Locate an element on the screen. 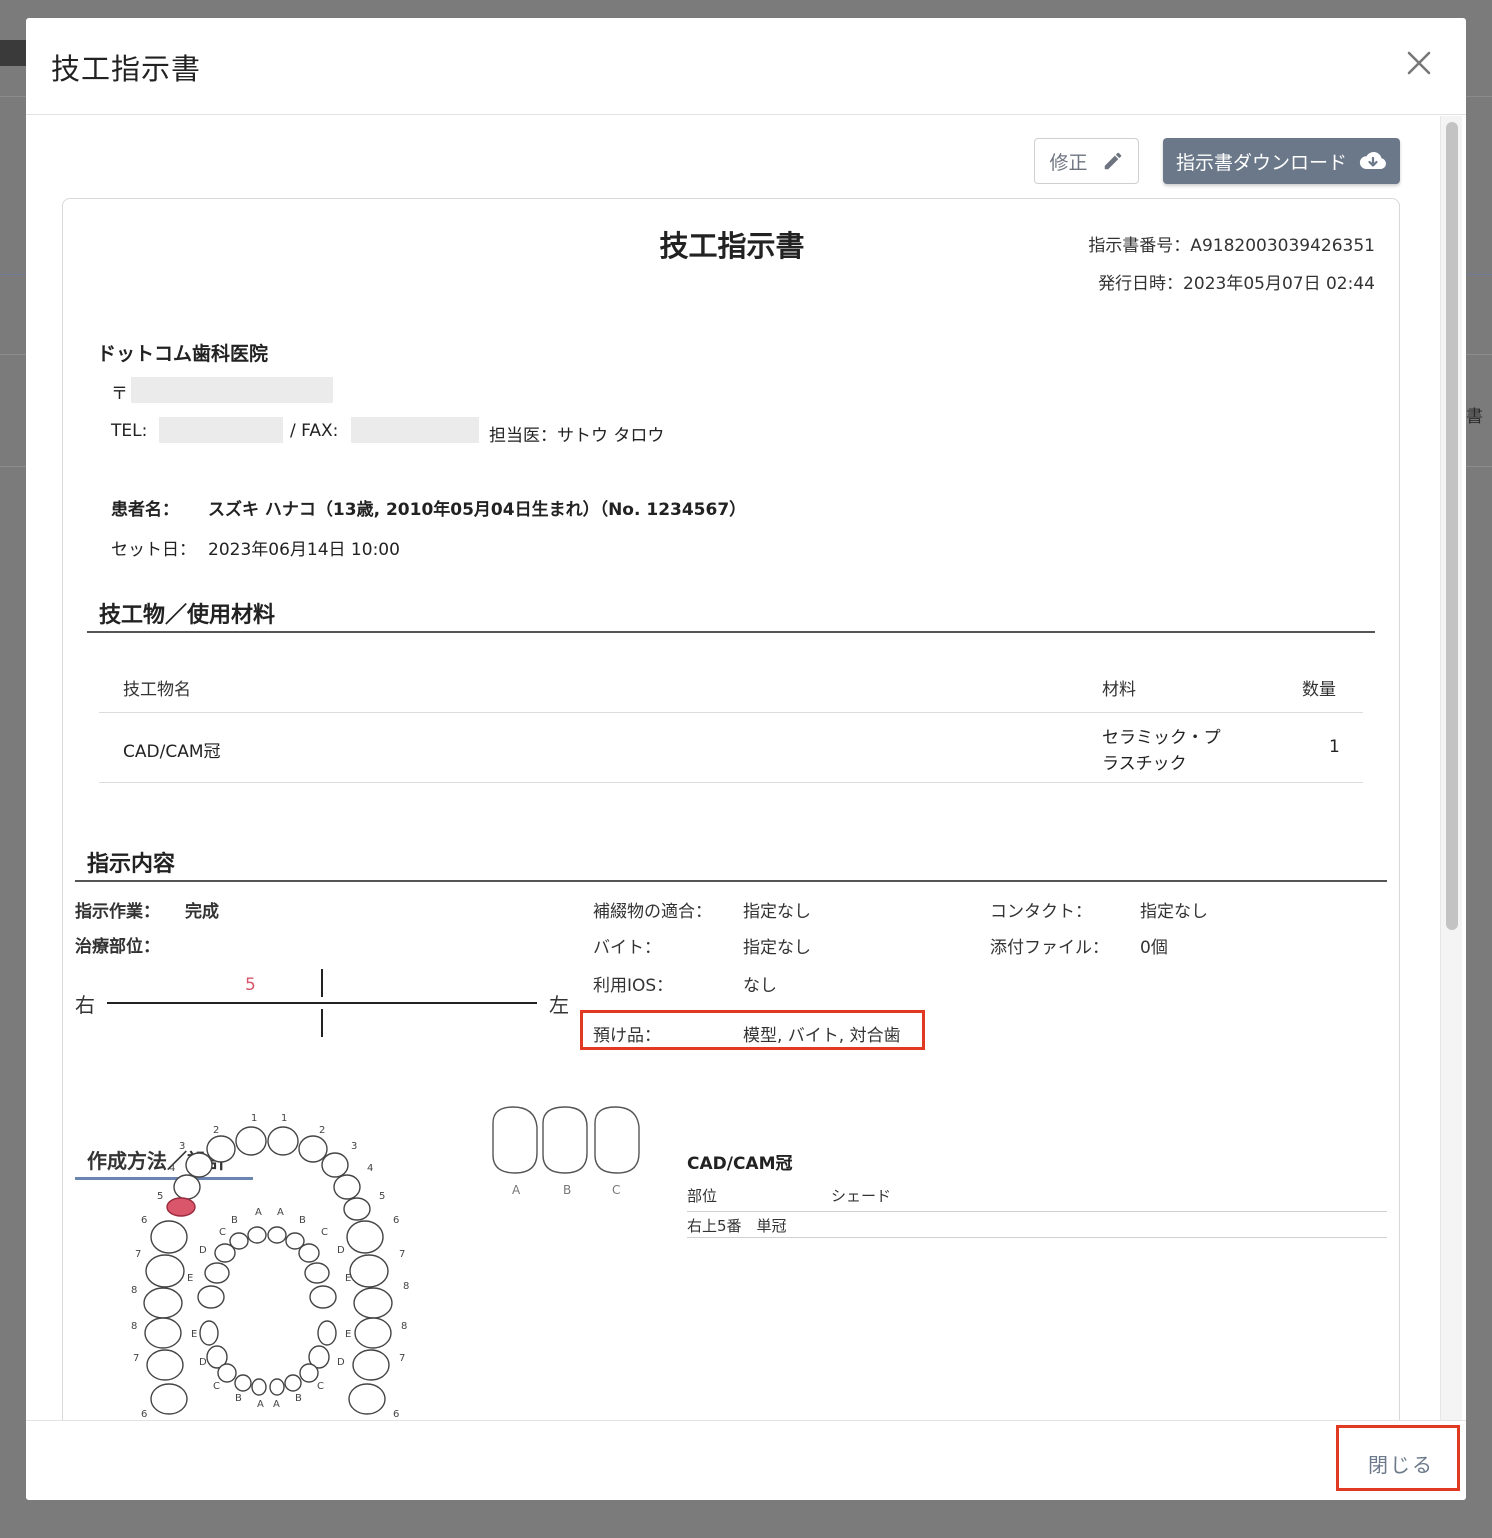 This screenshot has height=1538, width=1492. bite-label: バイト： is located at coordinates (627, 948).